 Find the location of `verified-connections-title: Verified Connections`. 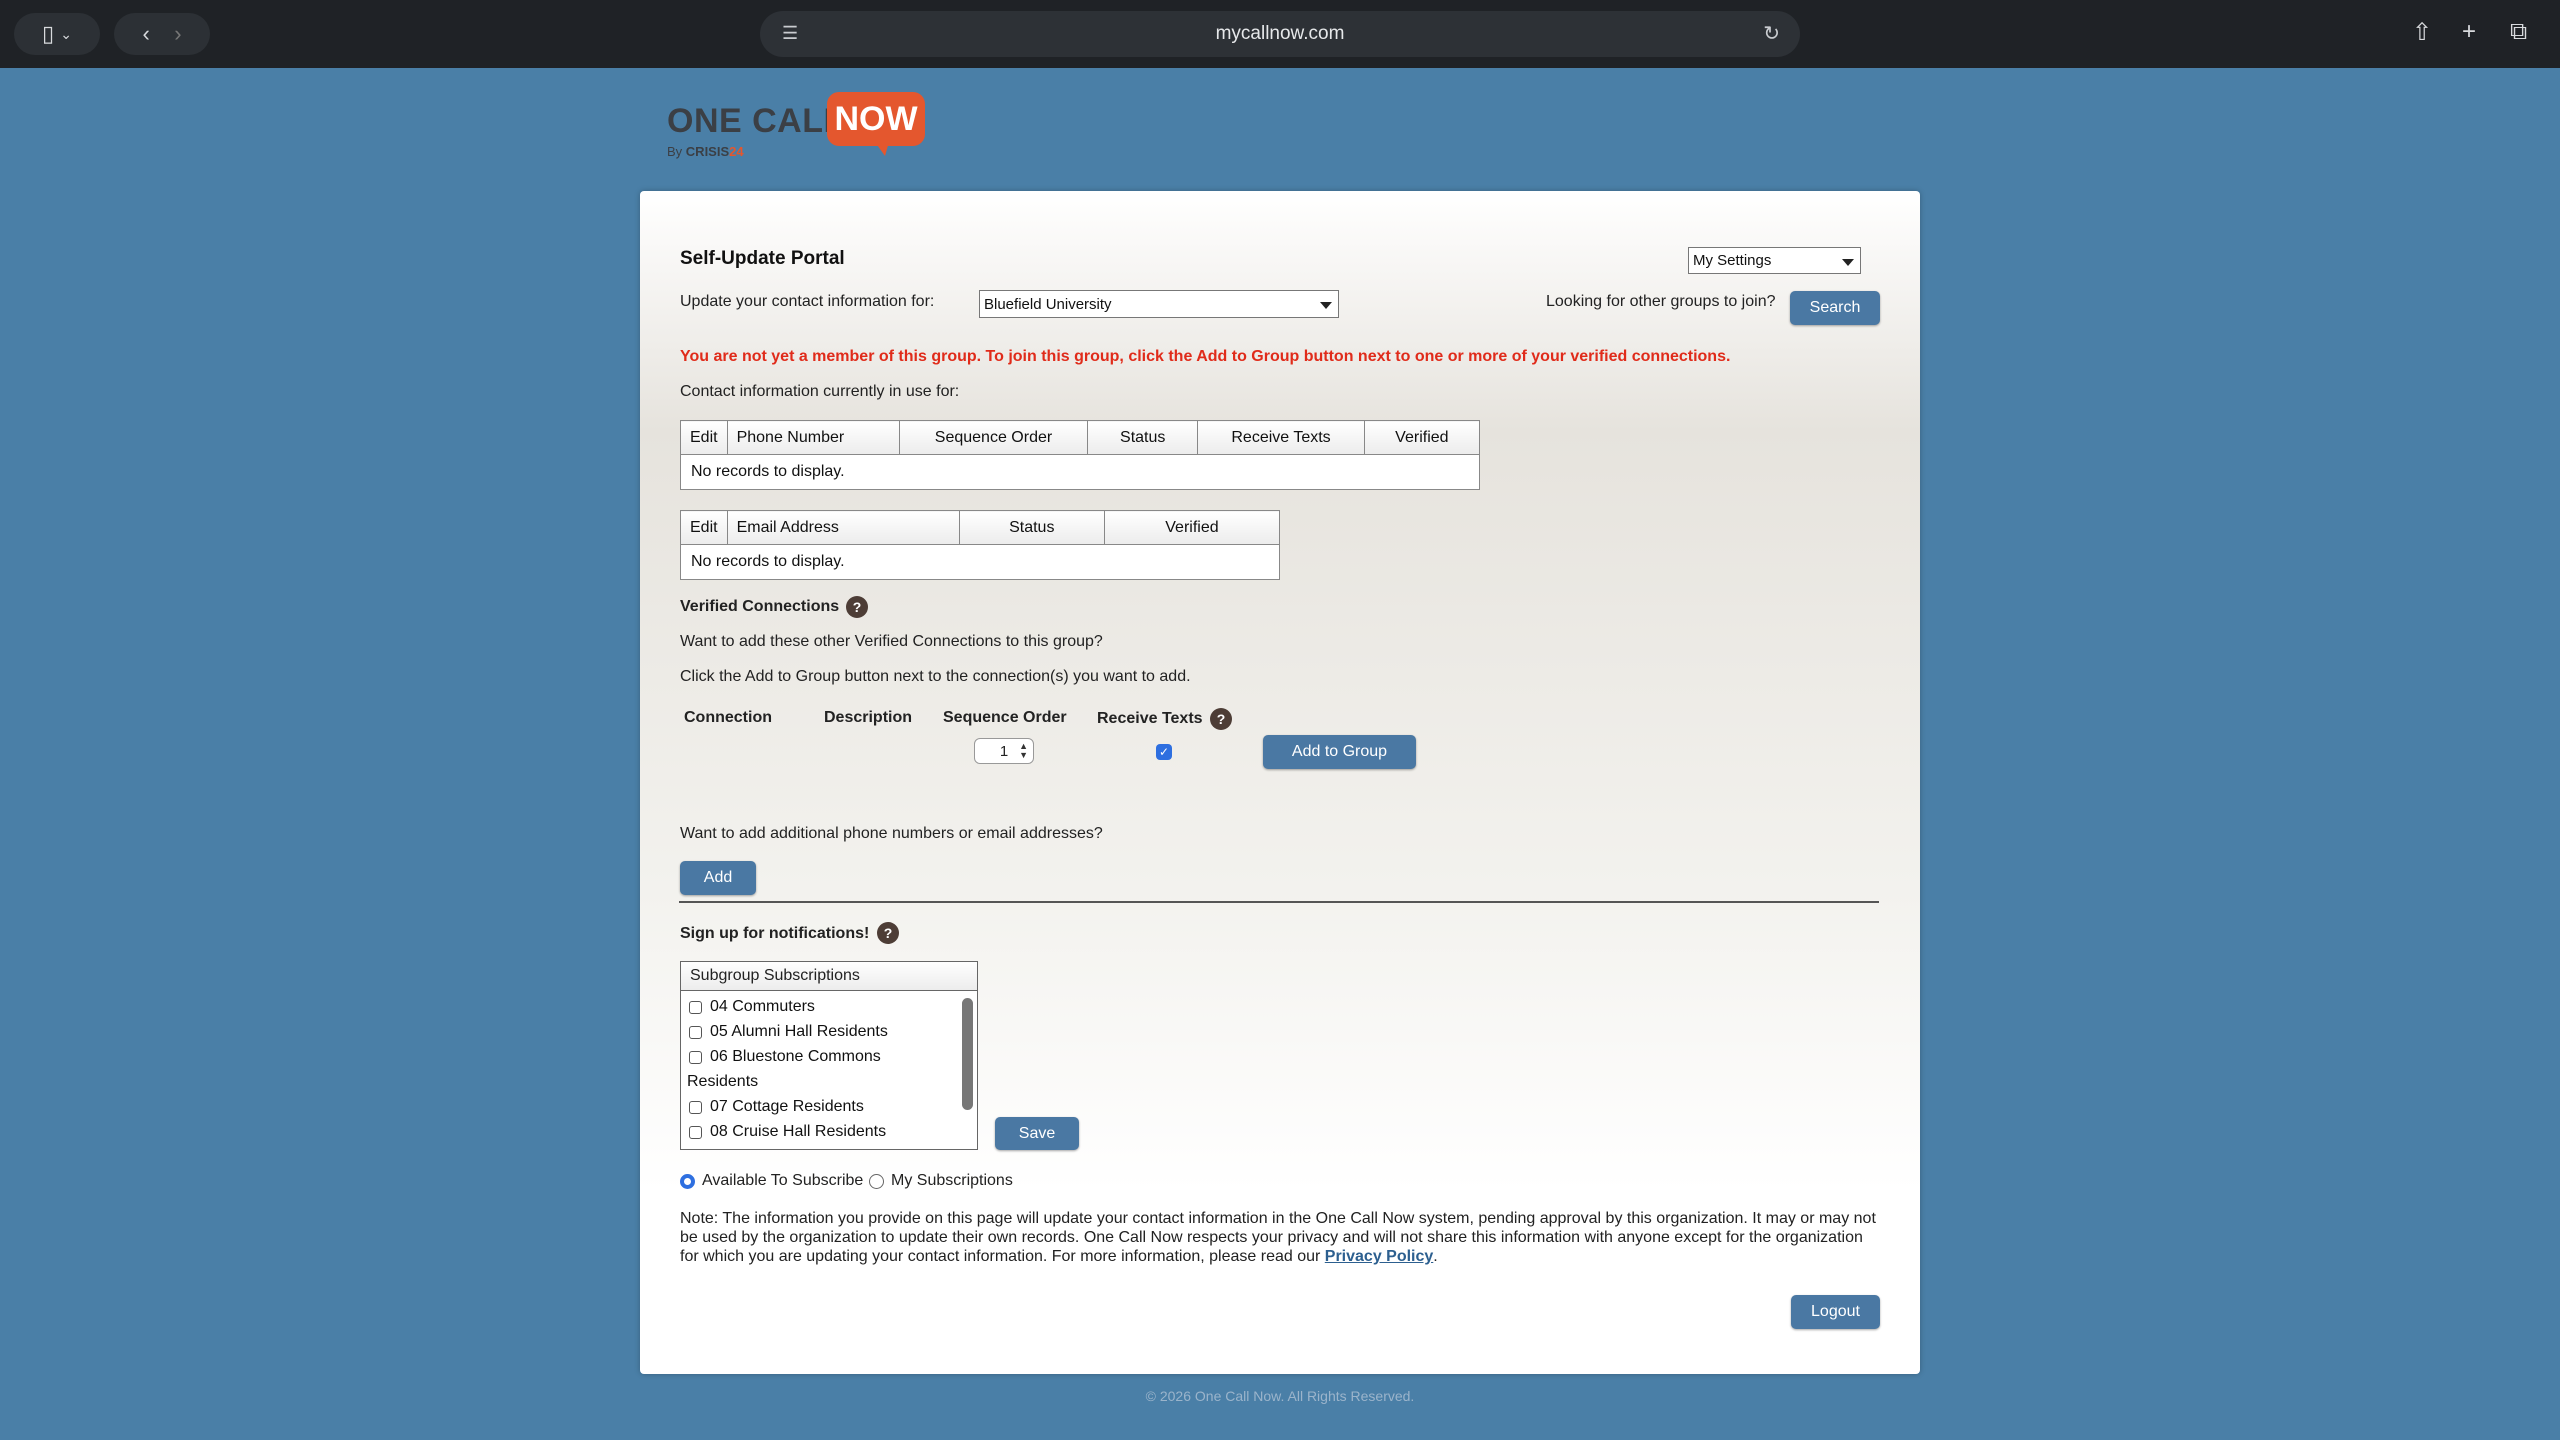

verified-connections-title: Verified Connections is located at coordinates (760, 606).